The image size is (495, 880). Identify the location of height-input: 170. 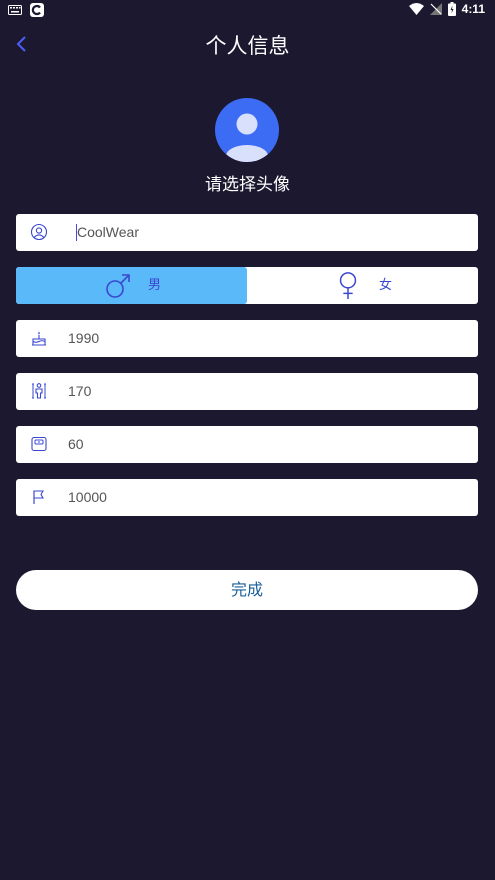
(79, 391).